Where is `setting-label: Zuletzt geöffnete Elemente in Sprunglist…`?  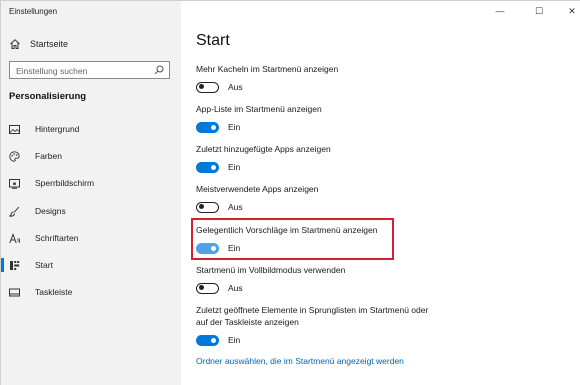
setting-label: Zuletzt geöffnete Elemente in Sprunglist… is located at coordinates (312, 316).